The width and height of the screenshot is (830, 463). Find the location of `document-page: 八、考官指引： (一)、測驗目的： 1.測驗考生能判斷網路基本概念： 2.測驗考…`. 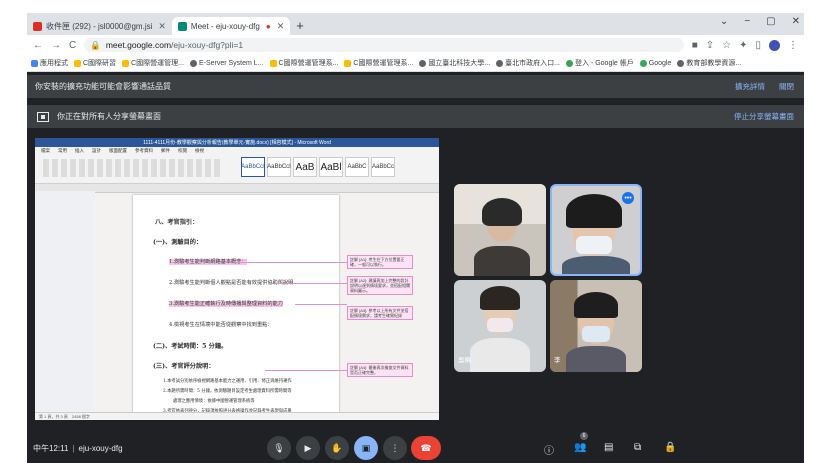

document-page: 八、考官指引： (一)、測驗目的： 1.測驗考生能判斷網路基本概念： 2.測驗考… is located at coordinates (236, 307).